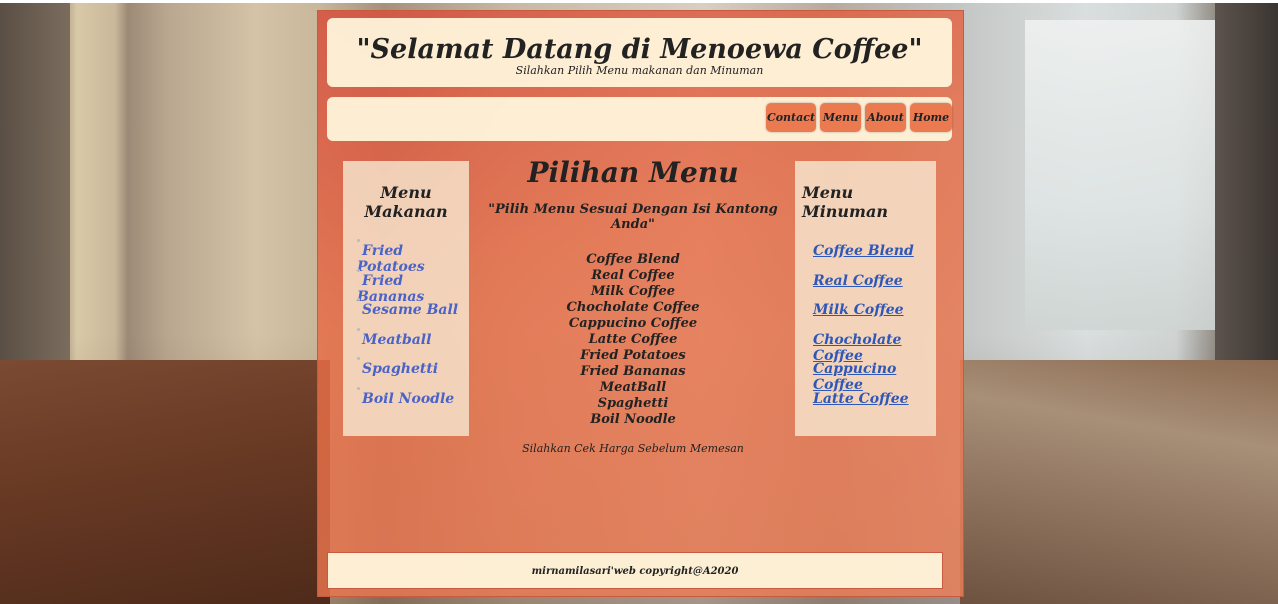  Describe the element at coordinates (413, 406) in the screenshot. I see `food-item: Boil Noodle` at that location.